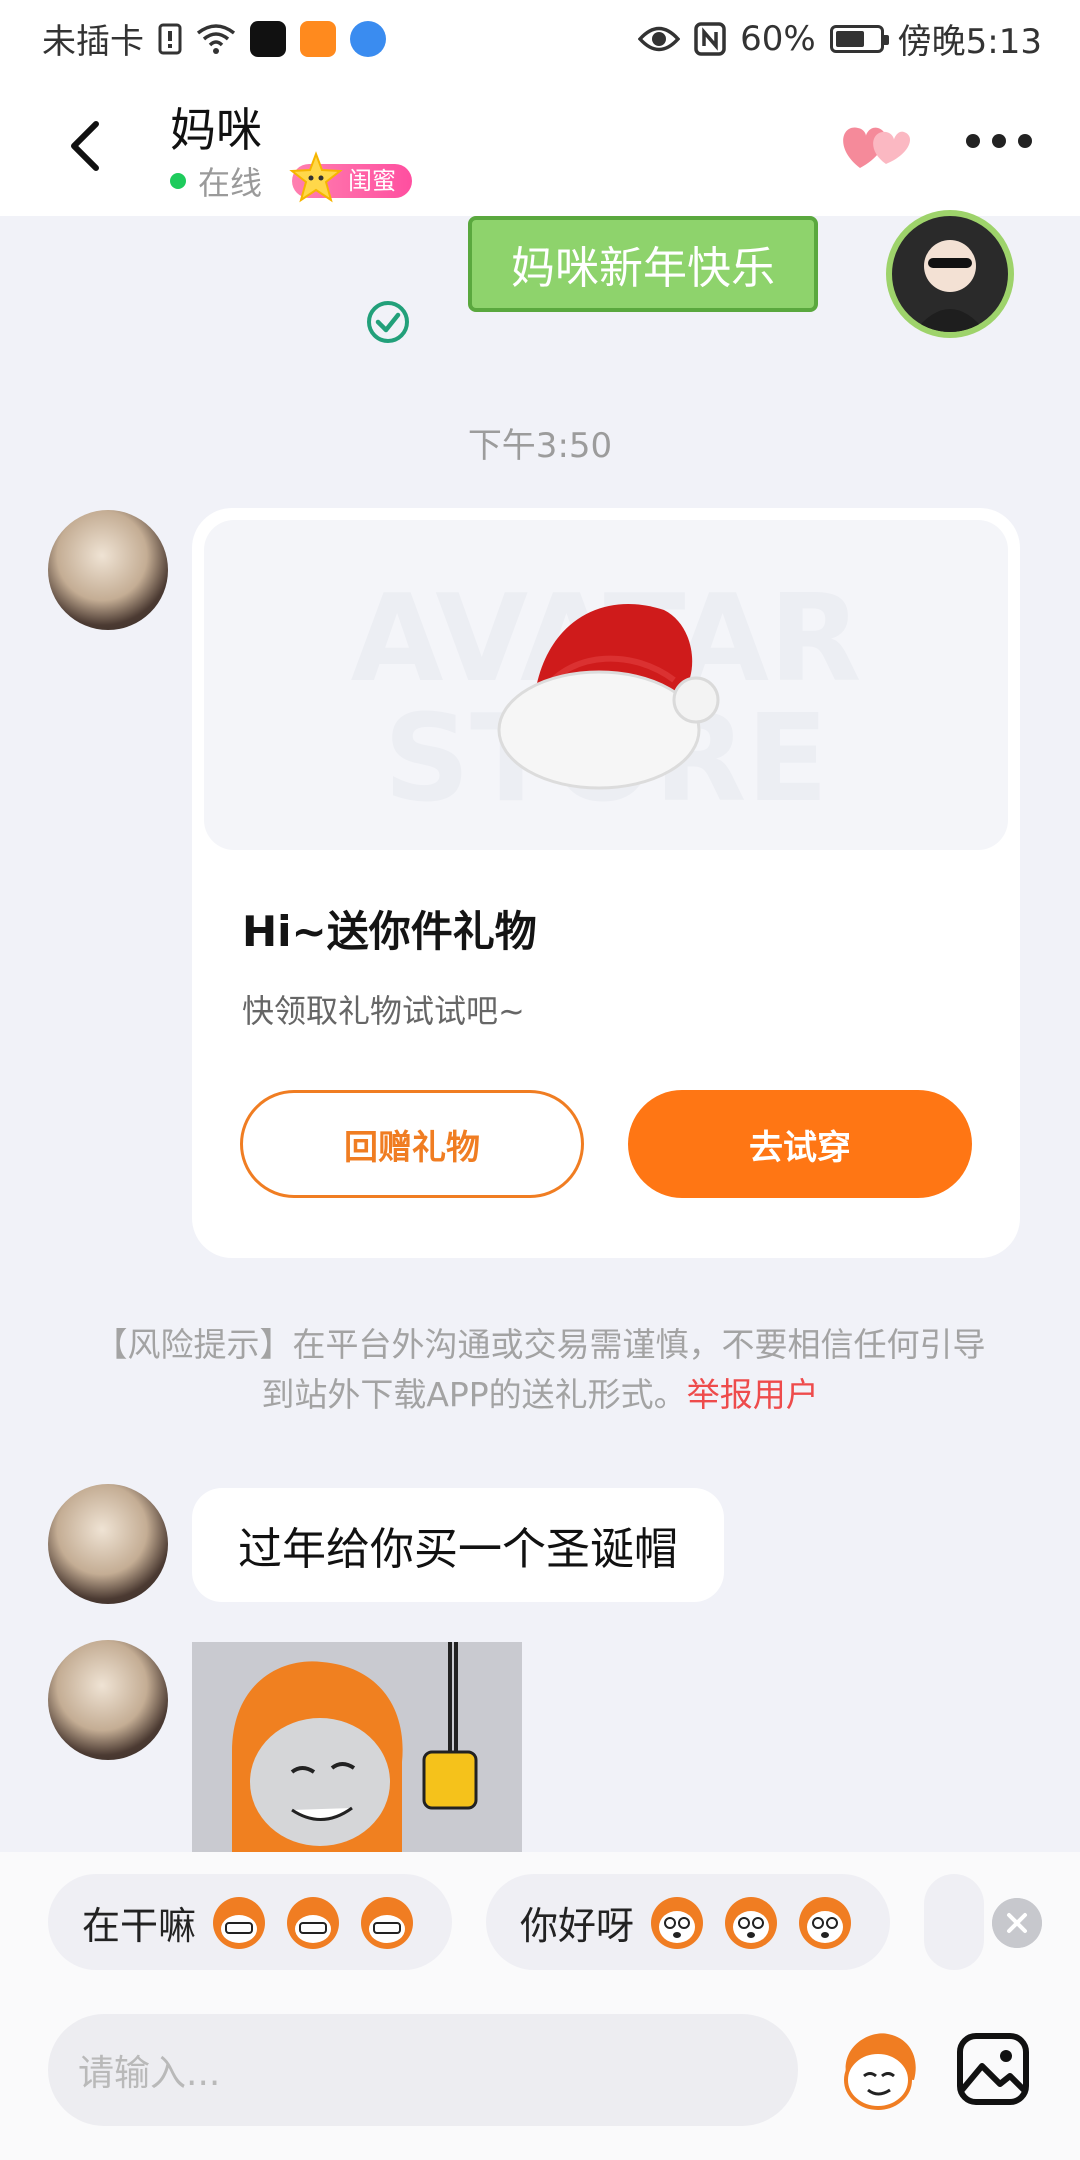  Describe the element at coordinates (216, 130) in the screenshot. I see `contact-name: 妈咪` at that location.